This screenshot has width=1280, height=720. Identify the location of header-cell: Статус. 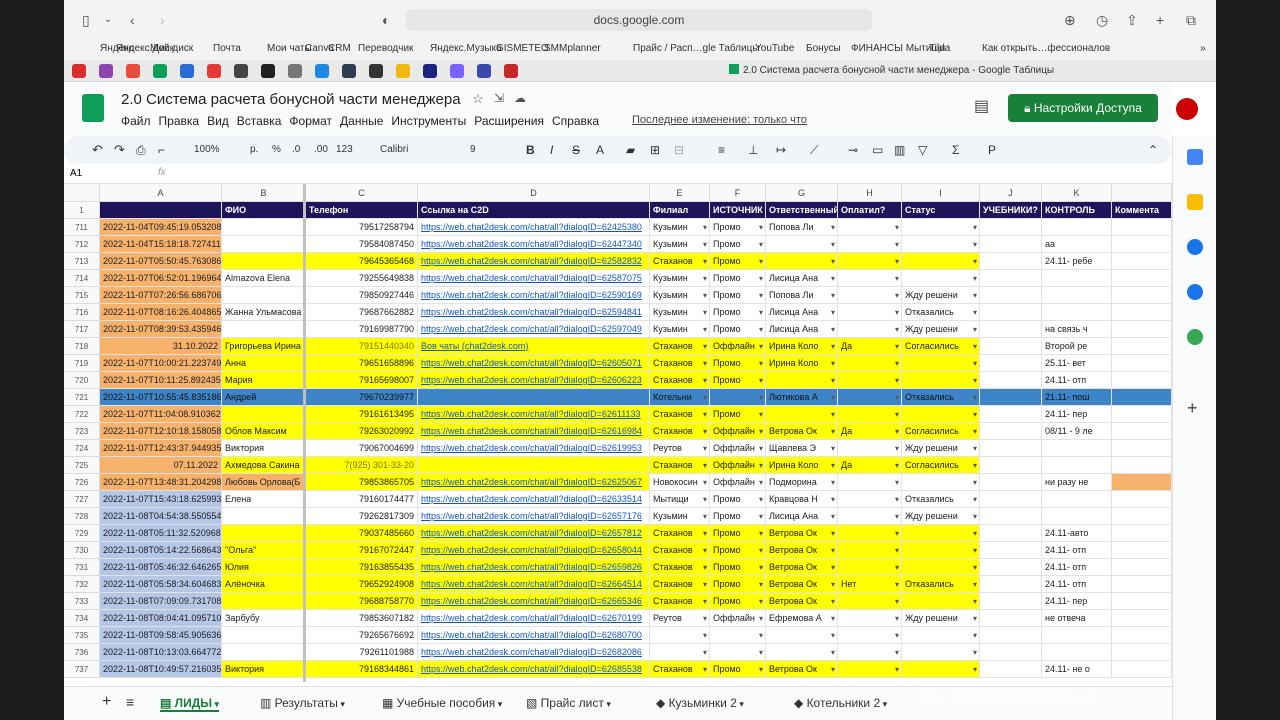
(941, 210).